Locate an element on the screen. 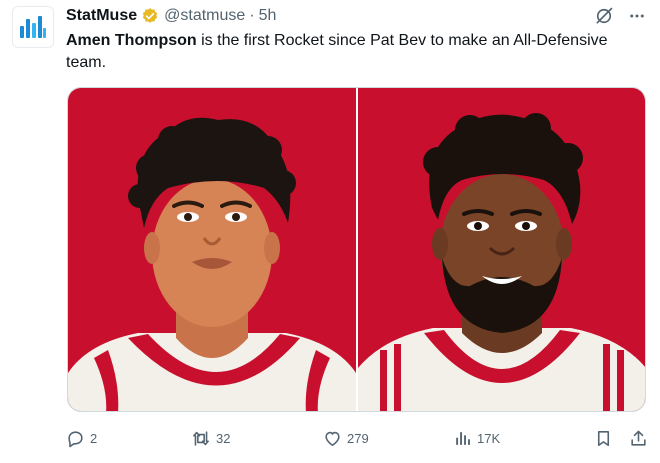 The height and width of the screenshot is (463, 660). reply-icon is located at coordinates (75, 438).